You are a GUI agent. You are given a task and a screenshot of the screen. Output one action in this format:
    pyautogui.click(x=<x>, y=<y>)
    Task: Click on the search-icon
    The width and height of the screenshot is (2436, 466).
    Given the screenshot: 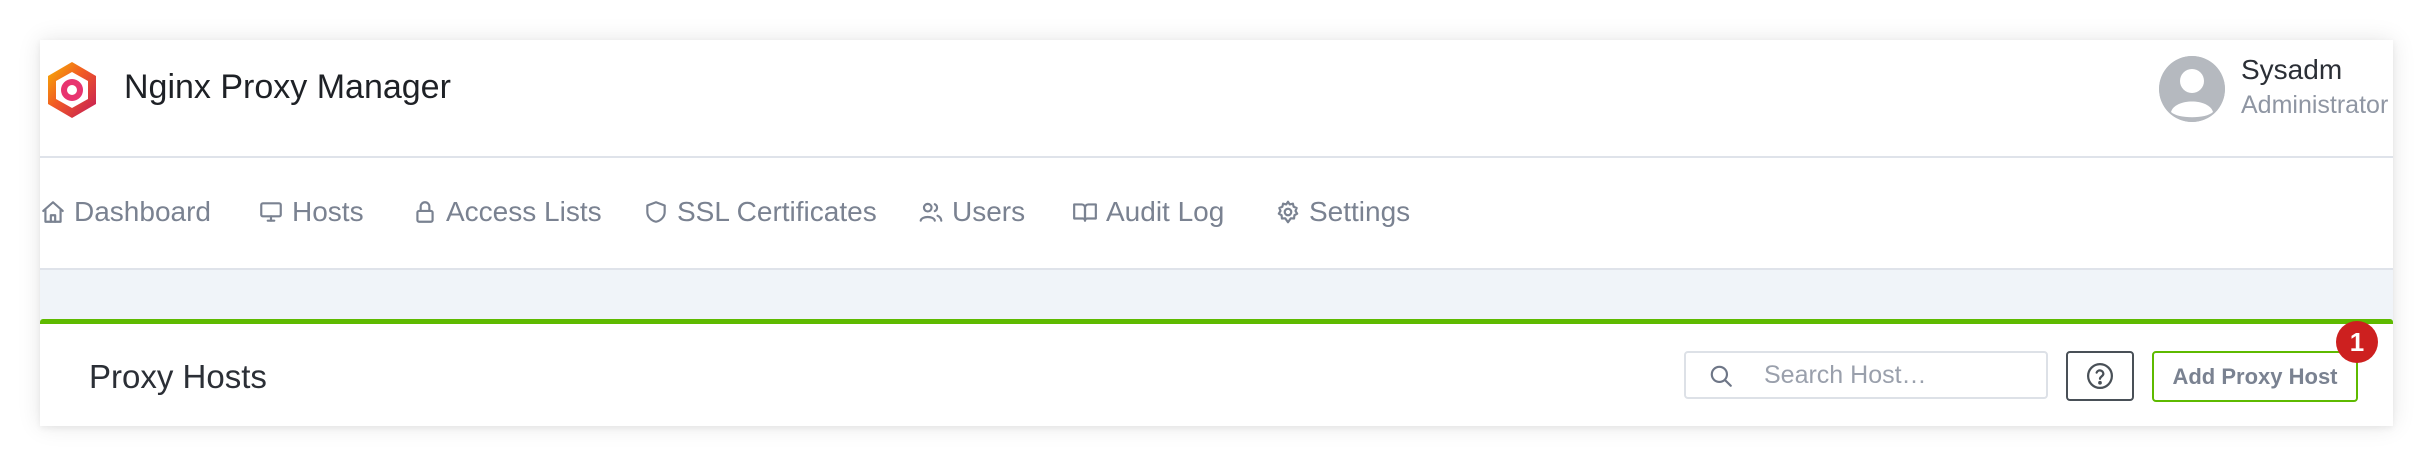 What is the action you would take?
    pyautogui.click(x=1721, y=376)
    